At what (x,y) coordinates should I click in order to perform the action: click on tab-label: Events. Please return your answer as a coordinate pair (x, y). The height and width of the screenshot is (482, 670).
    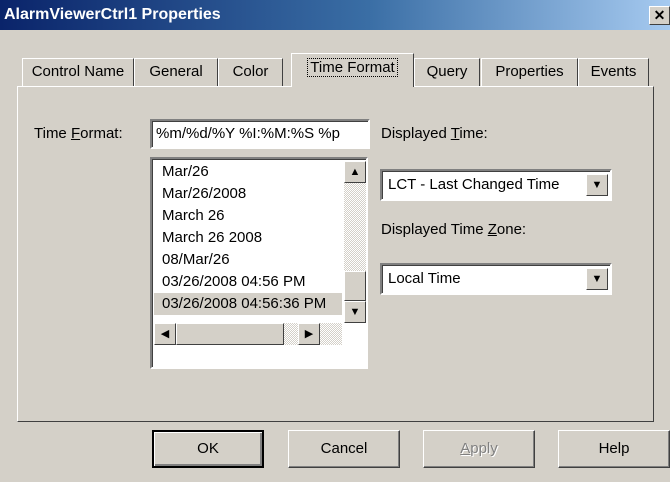
    Looking at the image, I should click on (613, 71).